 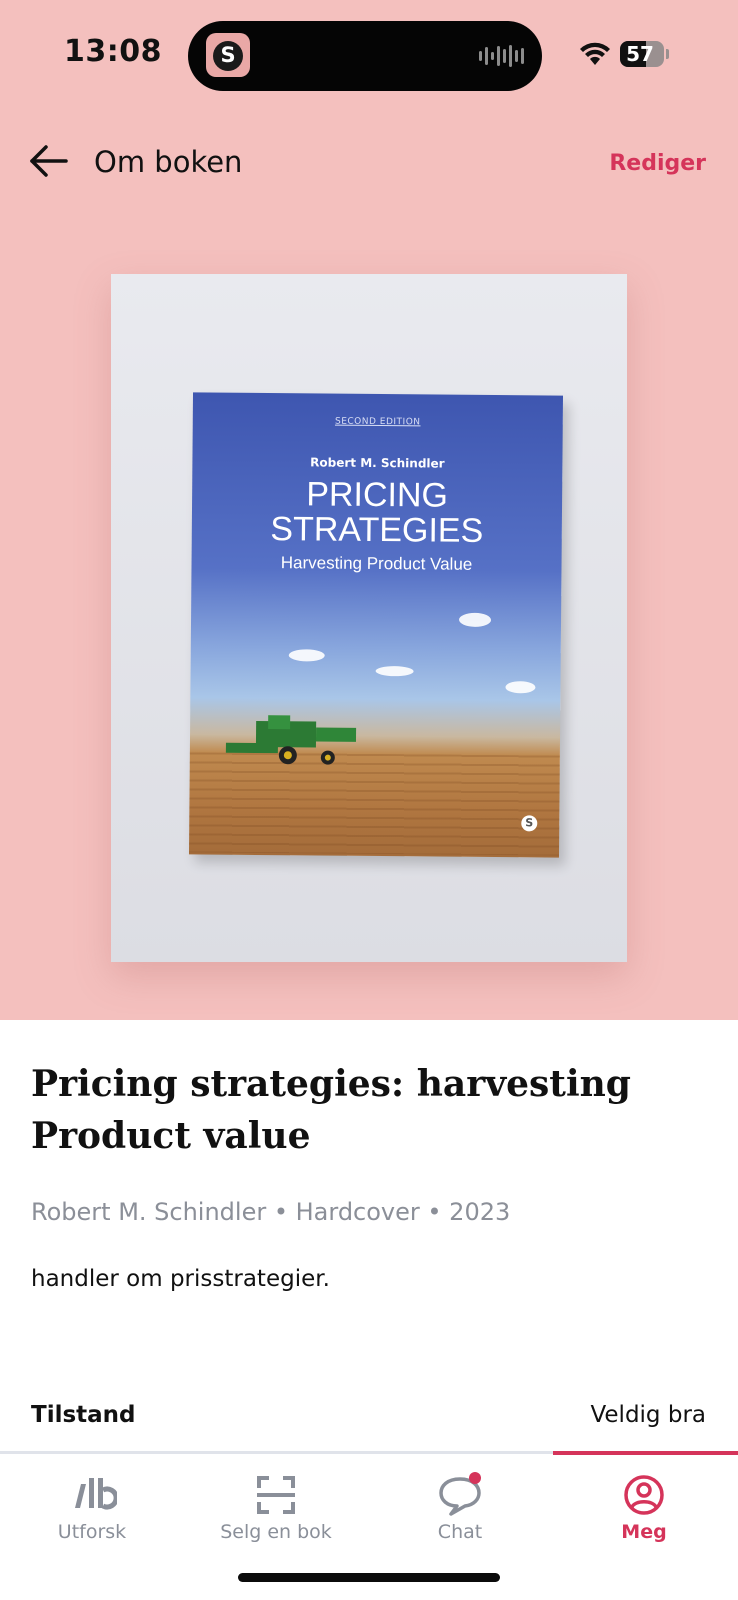 I want to click on cover-title-line2: STRATEGIES, so click(x=377, y=530).